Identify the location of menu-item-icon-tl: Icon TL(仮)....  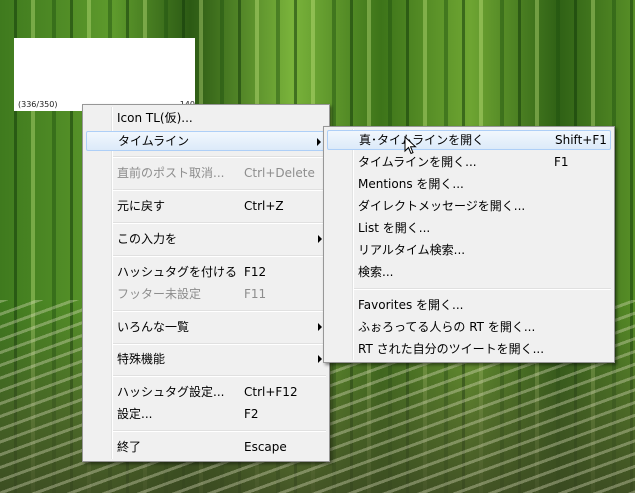
(206, 118).